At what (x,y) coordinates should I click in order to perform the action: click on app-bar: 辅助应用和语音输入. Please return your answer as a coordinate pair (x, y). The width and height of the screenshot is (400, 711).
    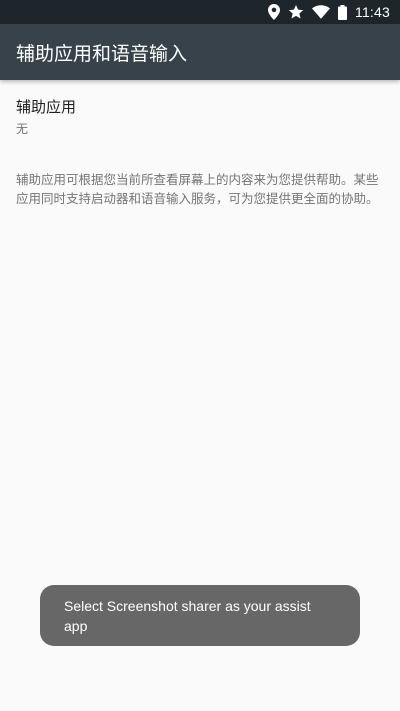
    Looking at the image, I should click on (200, 52).